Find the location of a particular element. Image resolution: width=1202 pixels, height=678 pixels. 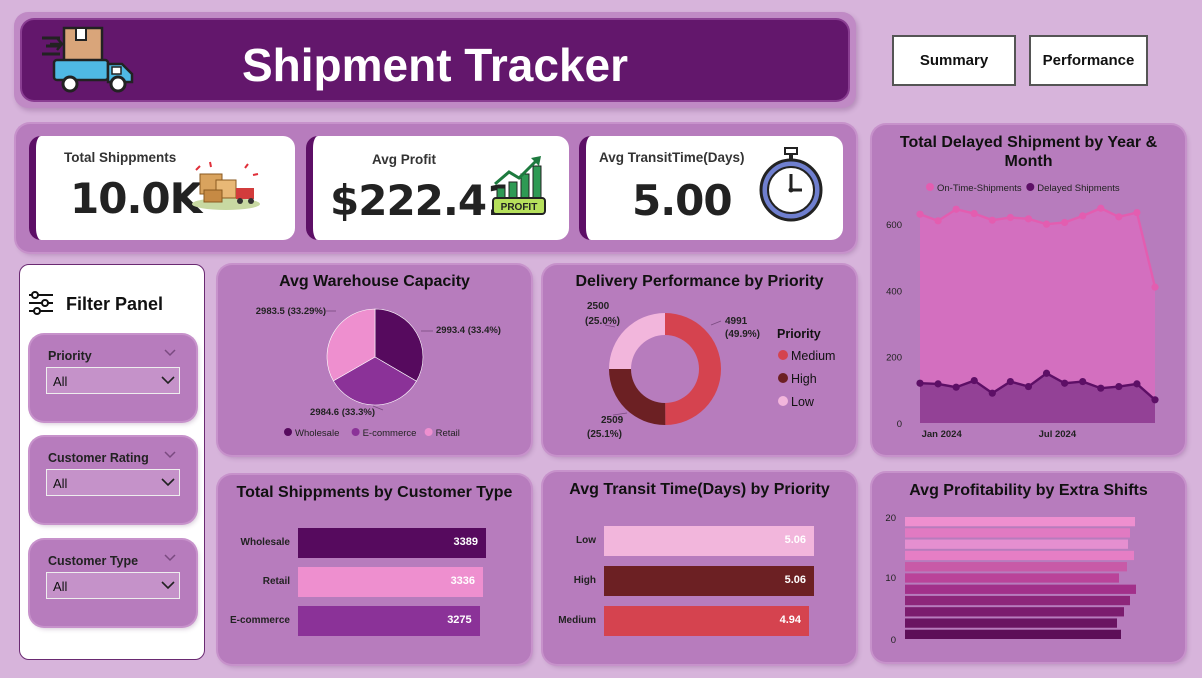

kpi-value: $222.41 is located at coordinates (422, 200).